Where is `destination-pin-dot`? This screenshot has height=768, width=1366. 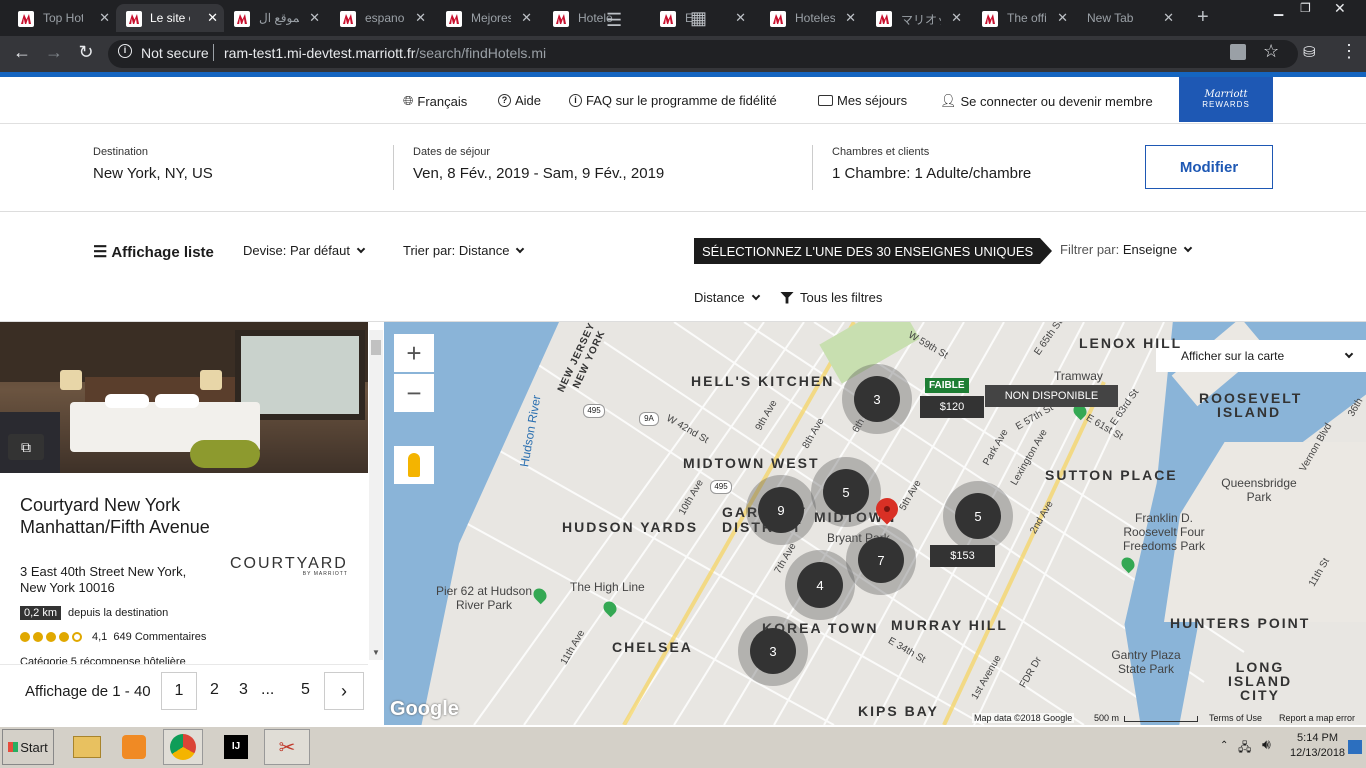
destination-pin-dot is located at coordinates (887, 509).